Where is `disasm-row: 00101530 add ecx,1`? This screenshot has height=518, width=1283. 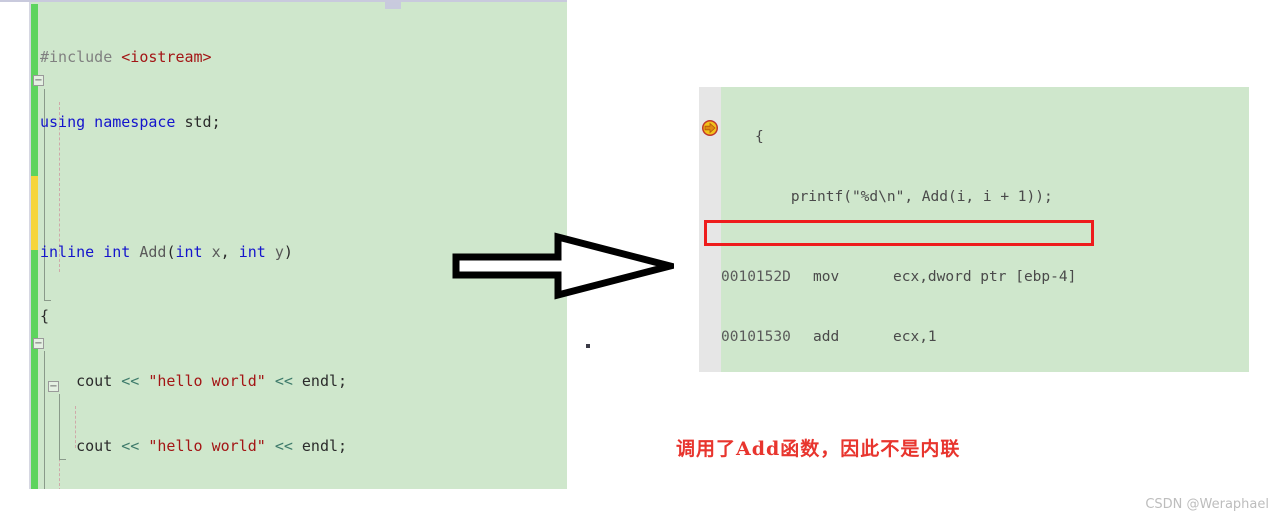
disasm-row: 00101530 add ecx,1 is located at coordinates (898, 337).